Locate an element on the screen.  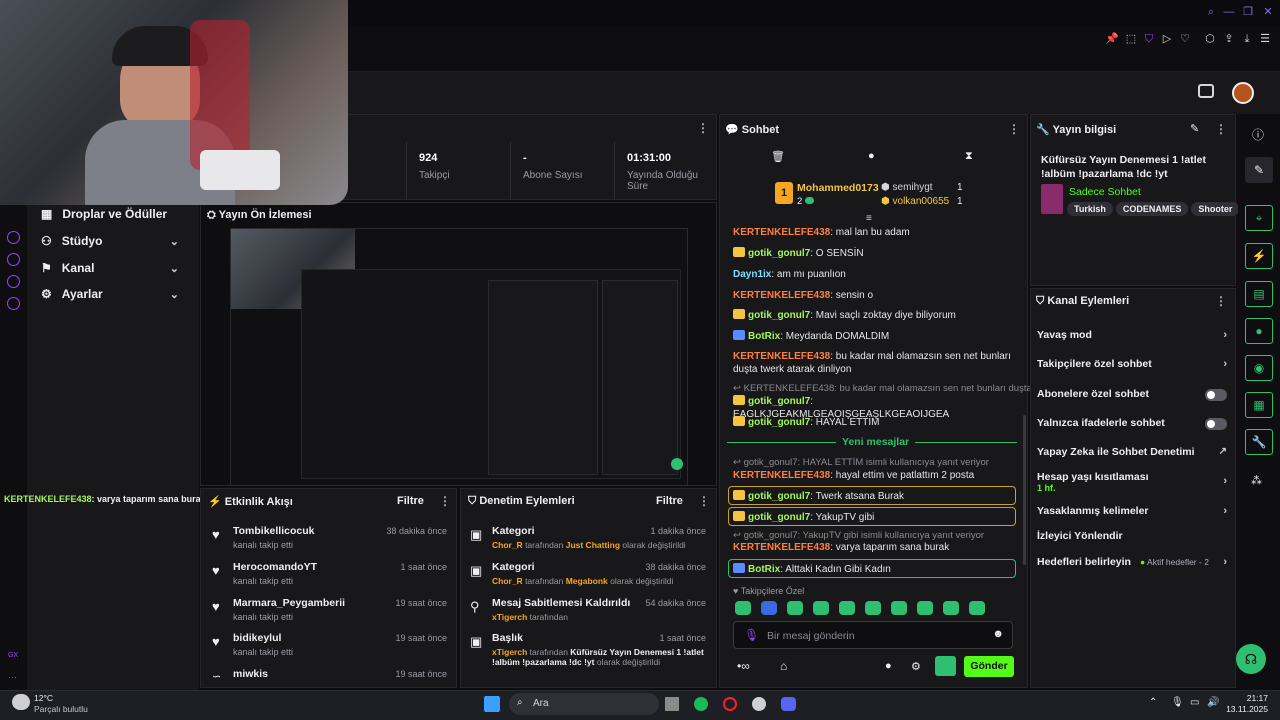
windows-start-icon is located at coordinates (492, 704).